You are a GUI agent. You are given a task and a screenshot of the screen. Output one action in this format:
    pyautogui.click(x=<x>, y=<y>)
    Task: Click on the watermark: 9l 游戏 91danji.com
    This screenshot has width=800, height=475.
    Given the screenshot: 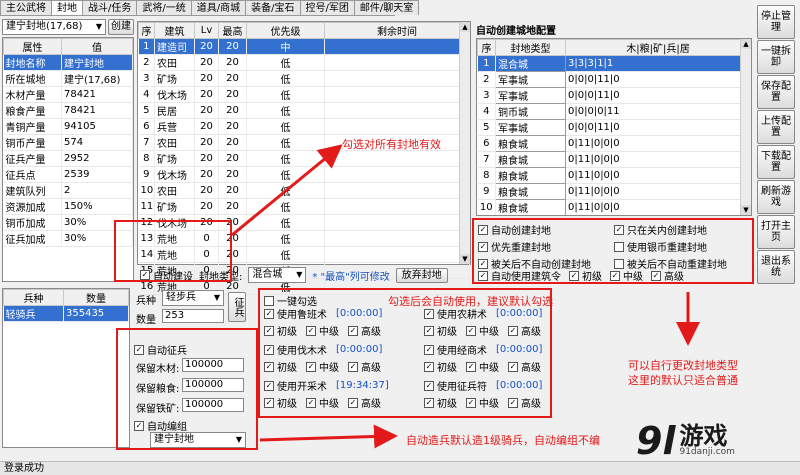 What is the action you would take?
    pyautogui.click(x=717, y=441)
    